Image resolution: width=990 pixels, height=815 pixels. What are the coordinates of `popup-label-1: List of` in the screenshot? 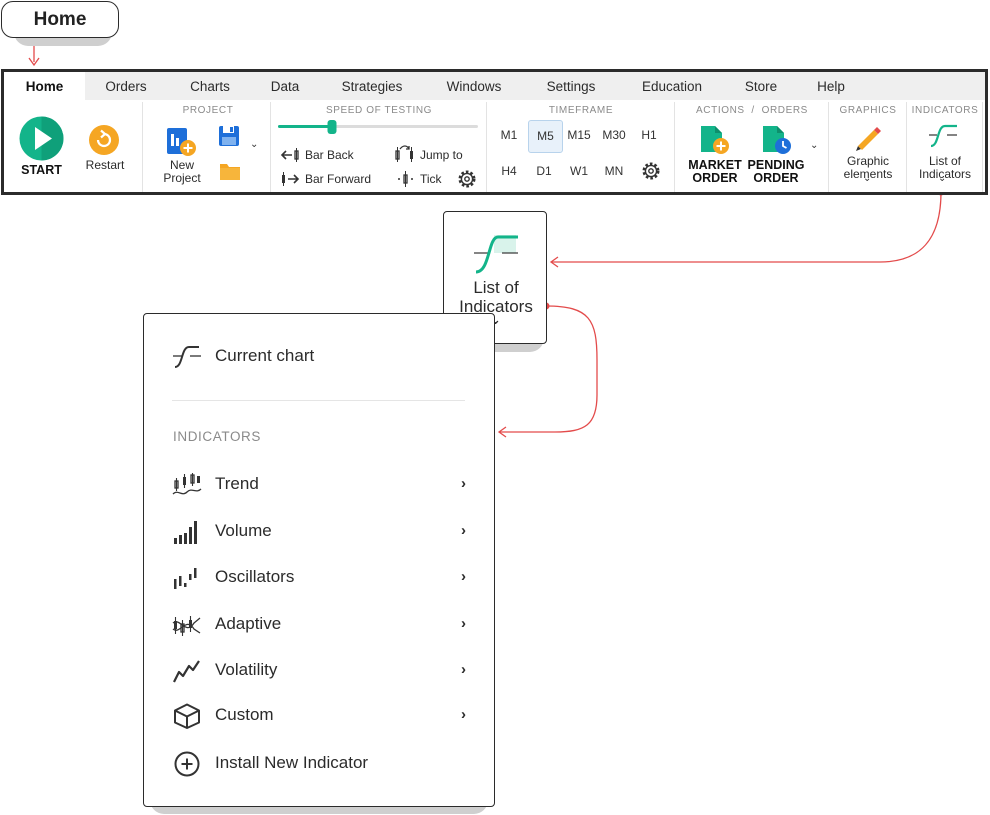 It's located at (496, 287).